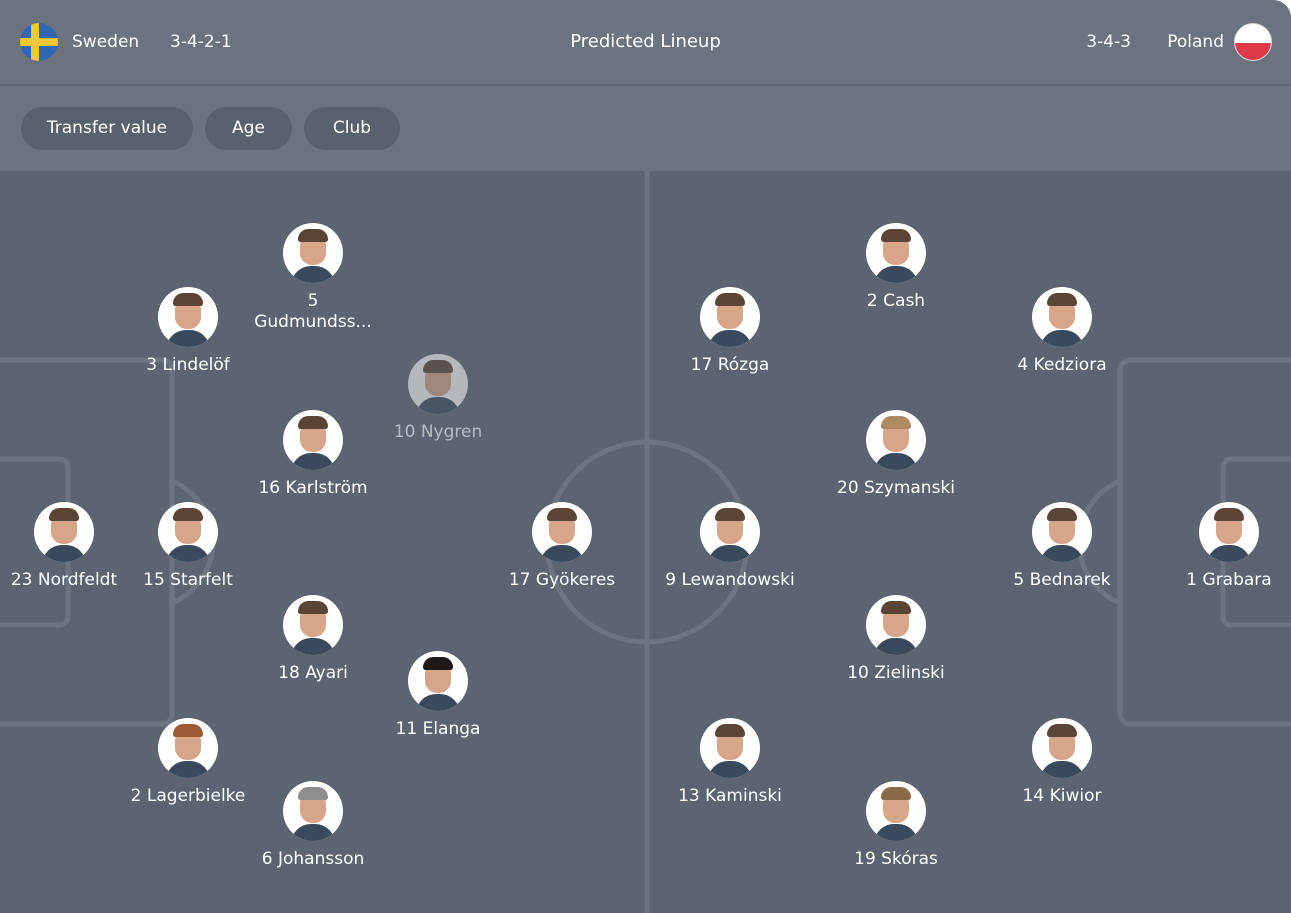 Image resolution: width=1291 pixels, height=913 pixels. I want to click on player-card: 15 Starfelt, so click(188, 546).